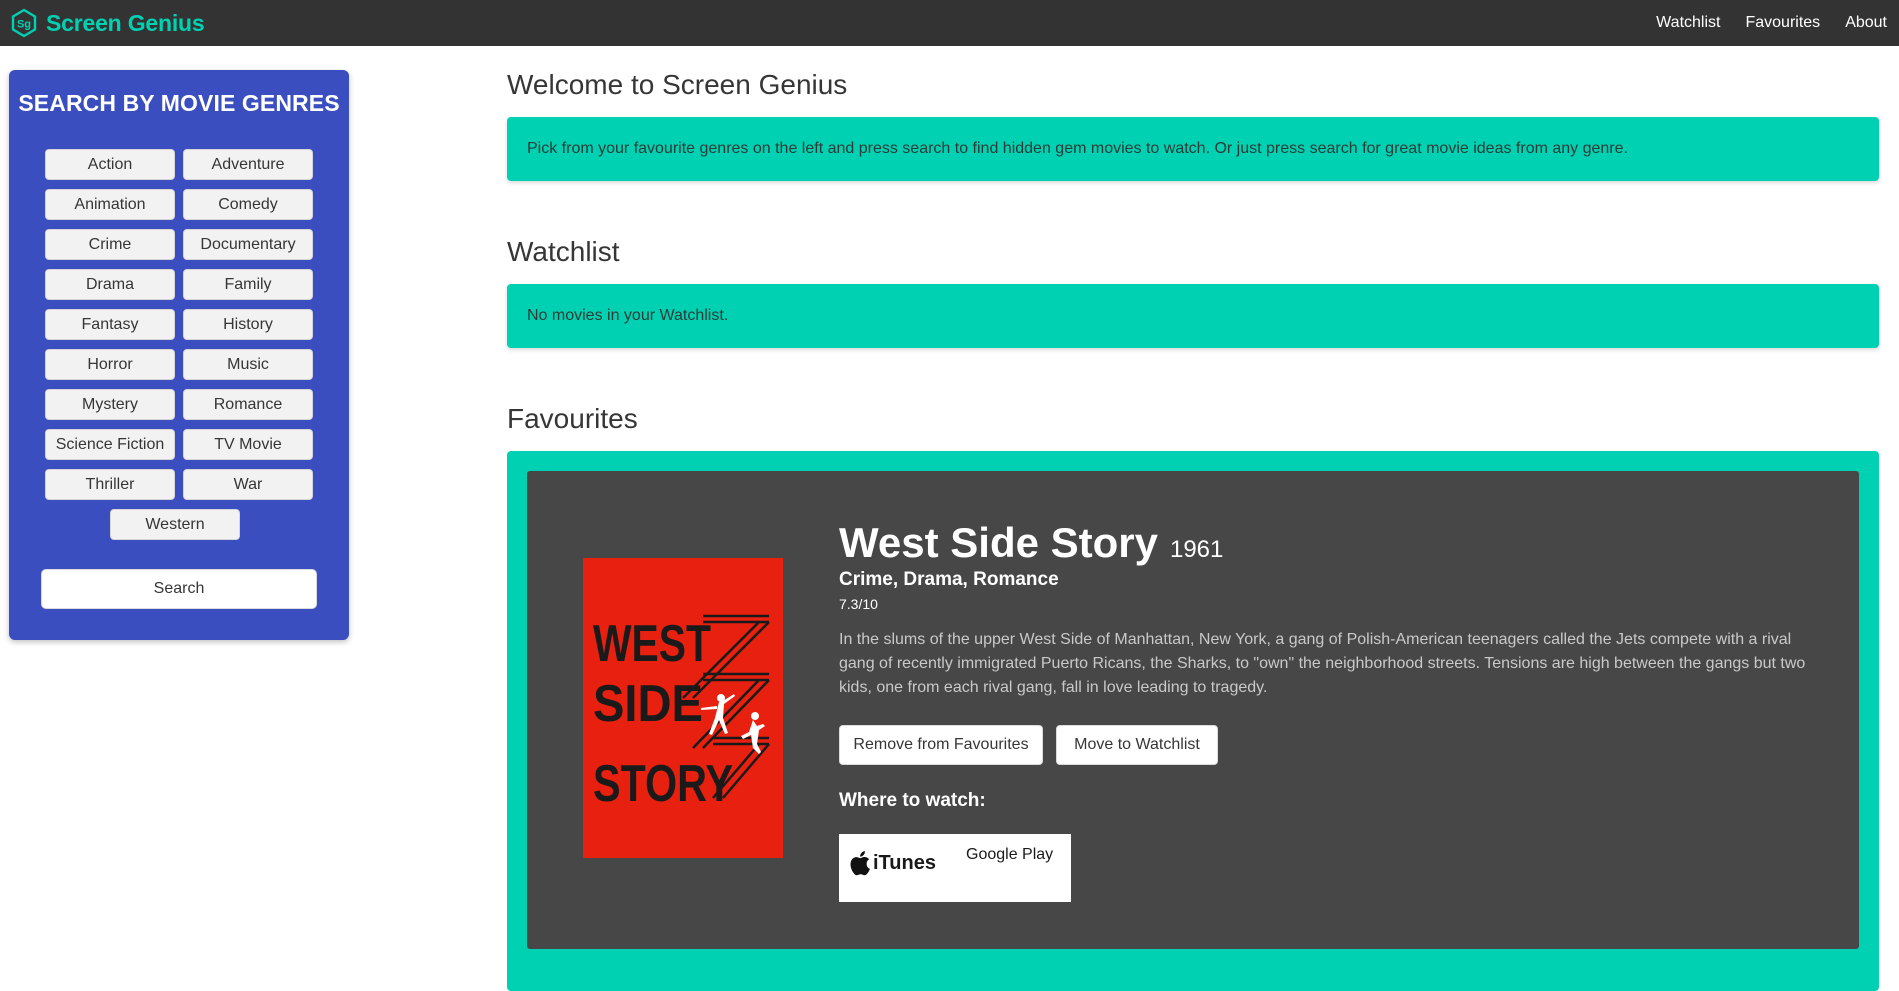 This screenshot has width=1899, height=991. I want to click on genre-button-science-fiction: Science Fiction, so click(110, 444).